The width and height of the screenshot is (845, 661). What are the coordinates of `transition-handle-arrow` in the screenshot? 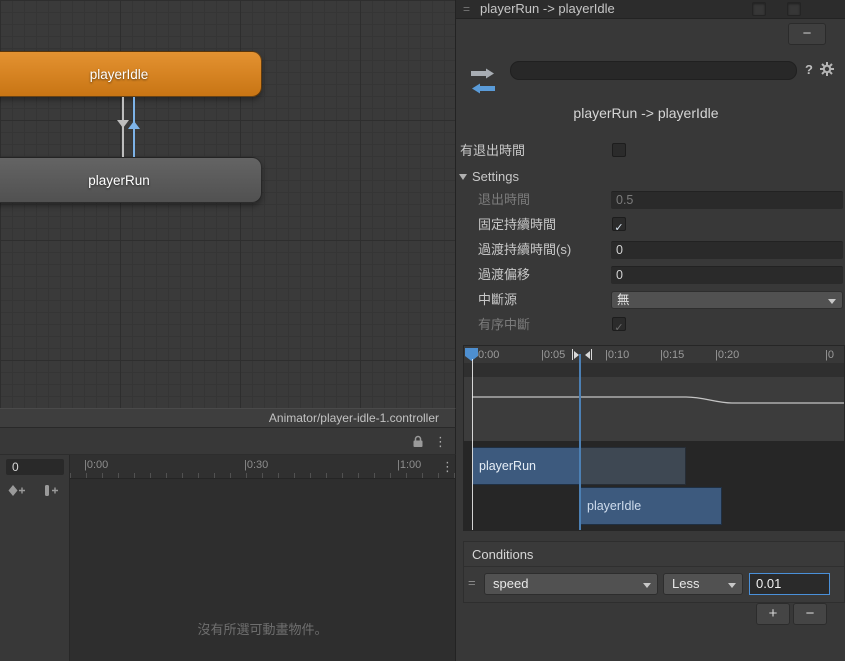 It's located at (587, 355).